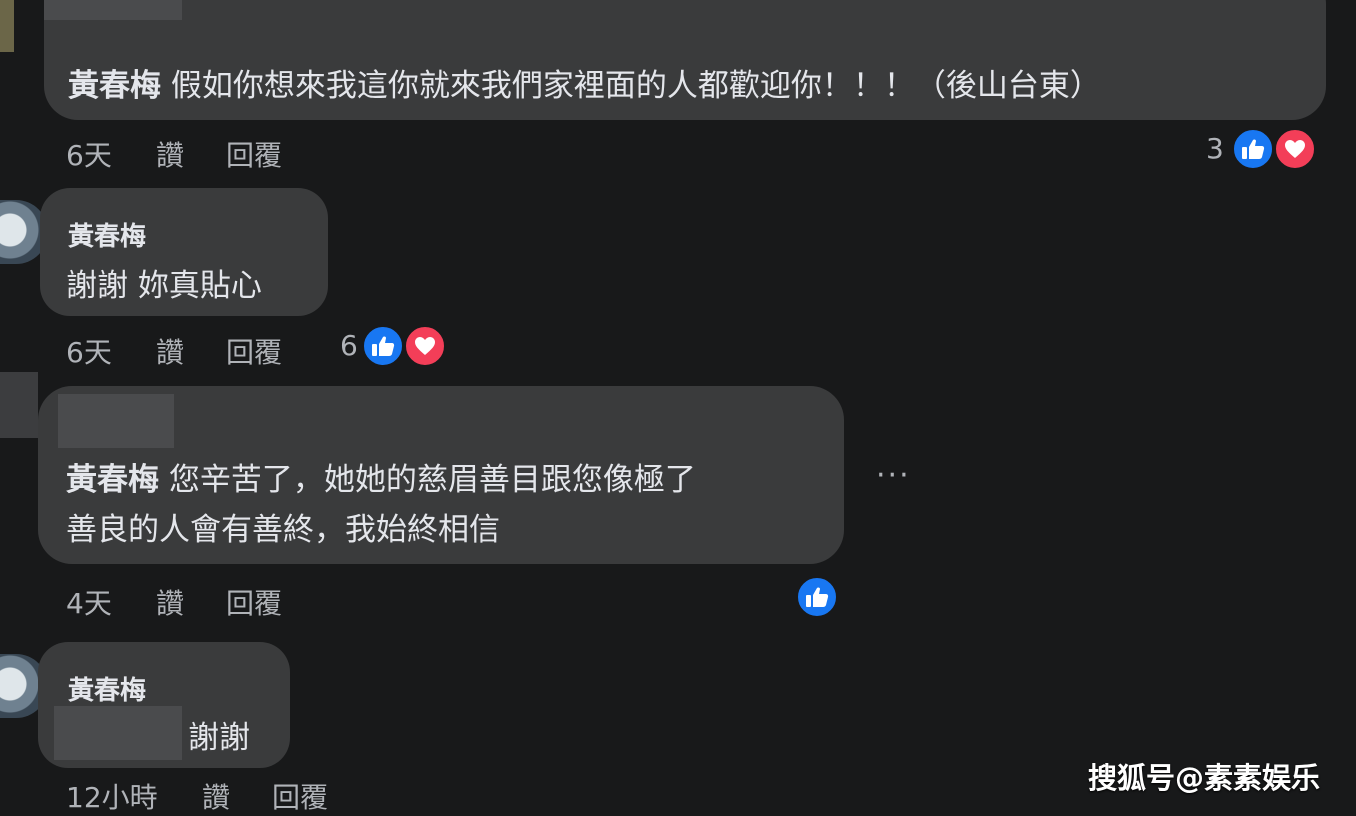 The width and height of the screenshot is (1356, 816). What do you see at coordinates (432, 480) in the screenshot?
I see `comment-body-line1: 您辛苦了，她她的慈眉善目跟您像極了` at bounding box center [432, 480].